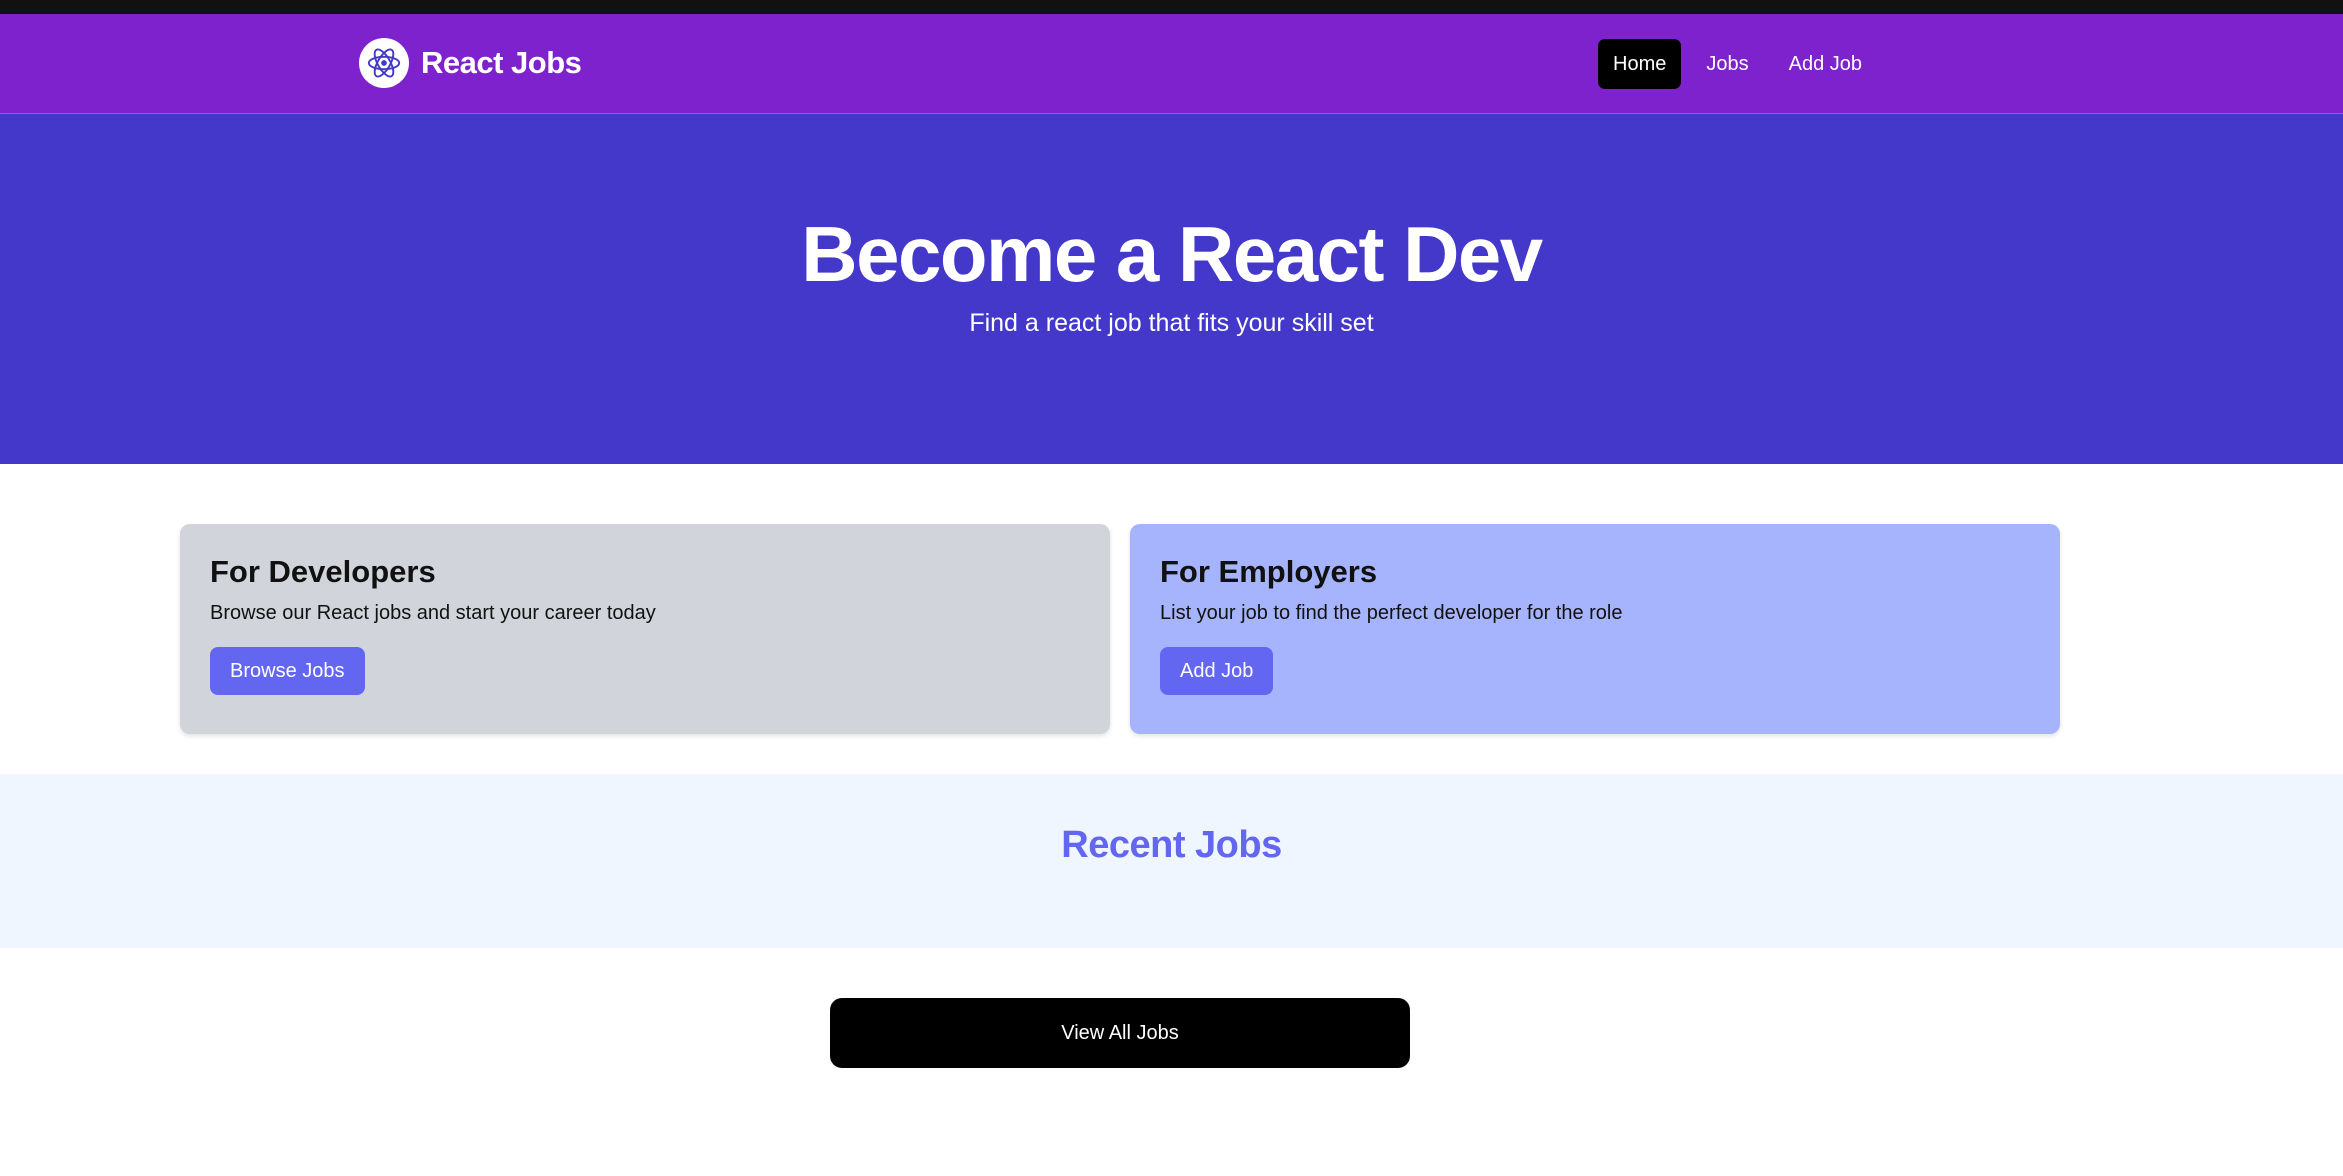  I want to click on recent-jobs-section: Recent Jobs, so click(1171, 861).